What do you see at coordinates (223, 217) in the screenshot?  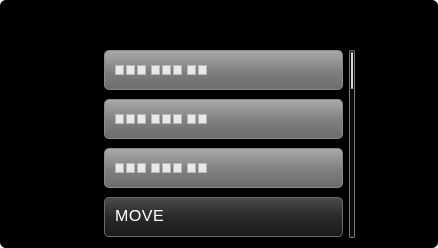 I see `menu-item-move: MOVE` at bounding box center [223, 217].